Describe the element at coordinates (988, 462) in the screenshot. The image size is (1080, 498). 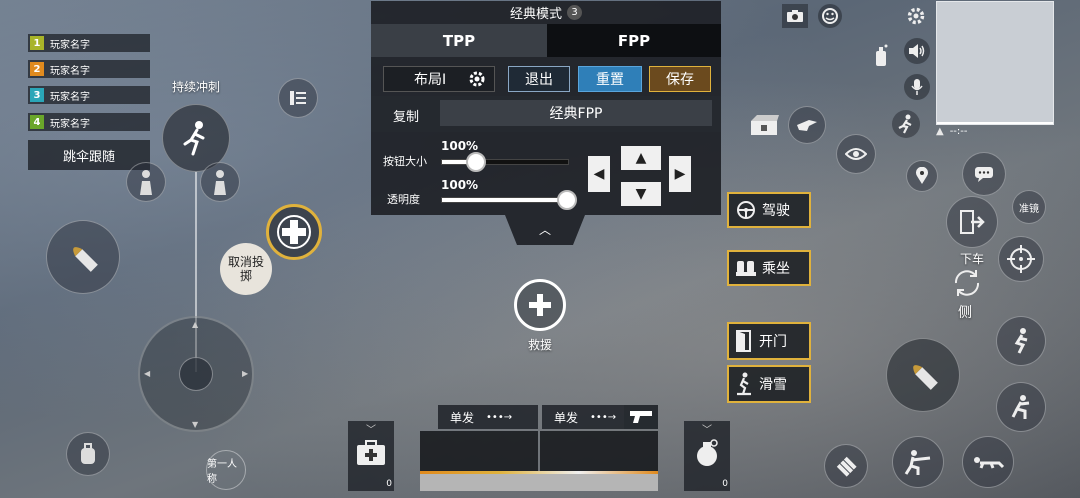
I see `prone-button` at that location.